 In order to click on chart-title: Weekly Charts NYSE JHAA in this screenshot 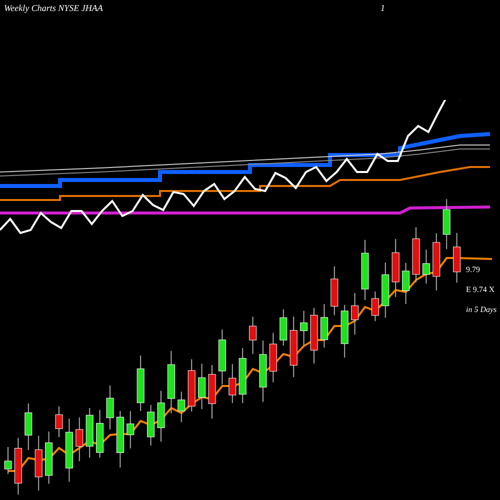, I will do `click(53, 8)`.